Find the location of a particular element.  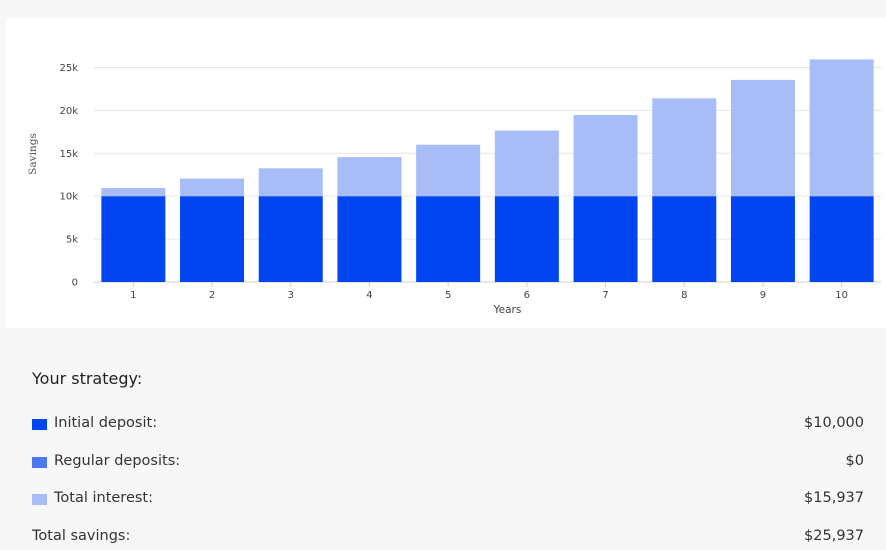

initial-deposit-value: $10,000 is located at coordinates (834, 423).